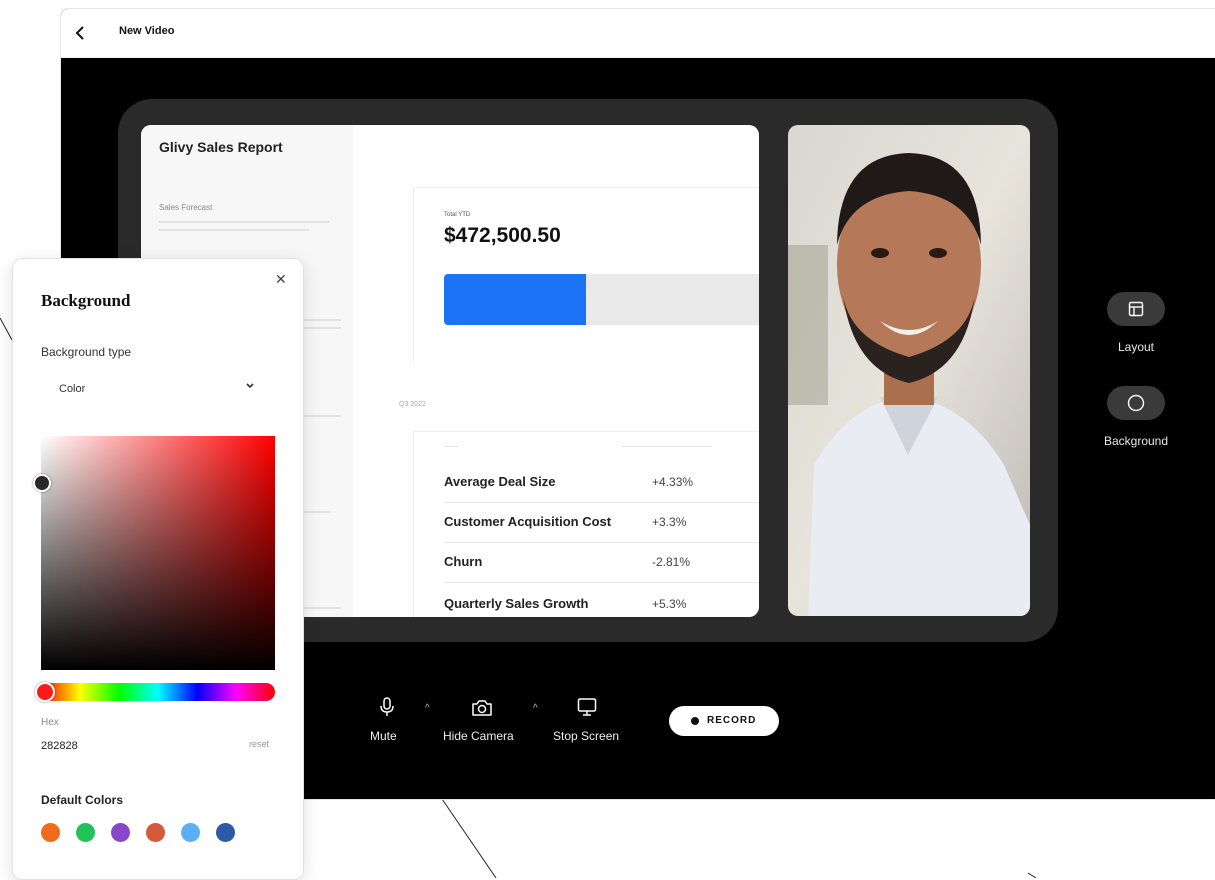 The height and width of the screenshot is (880, 1215). Describe the element at coordinates (186, 207) in the screenshot. I see `sales-forecast-label: Sales Forecast` at that location.